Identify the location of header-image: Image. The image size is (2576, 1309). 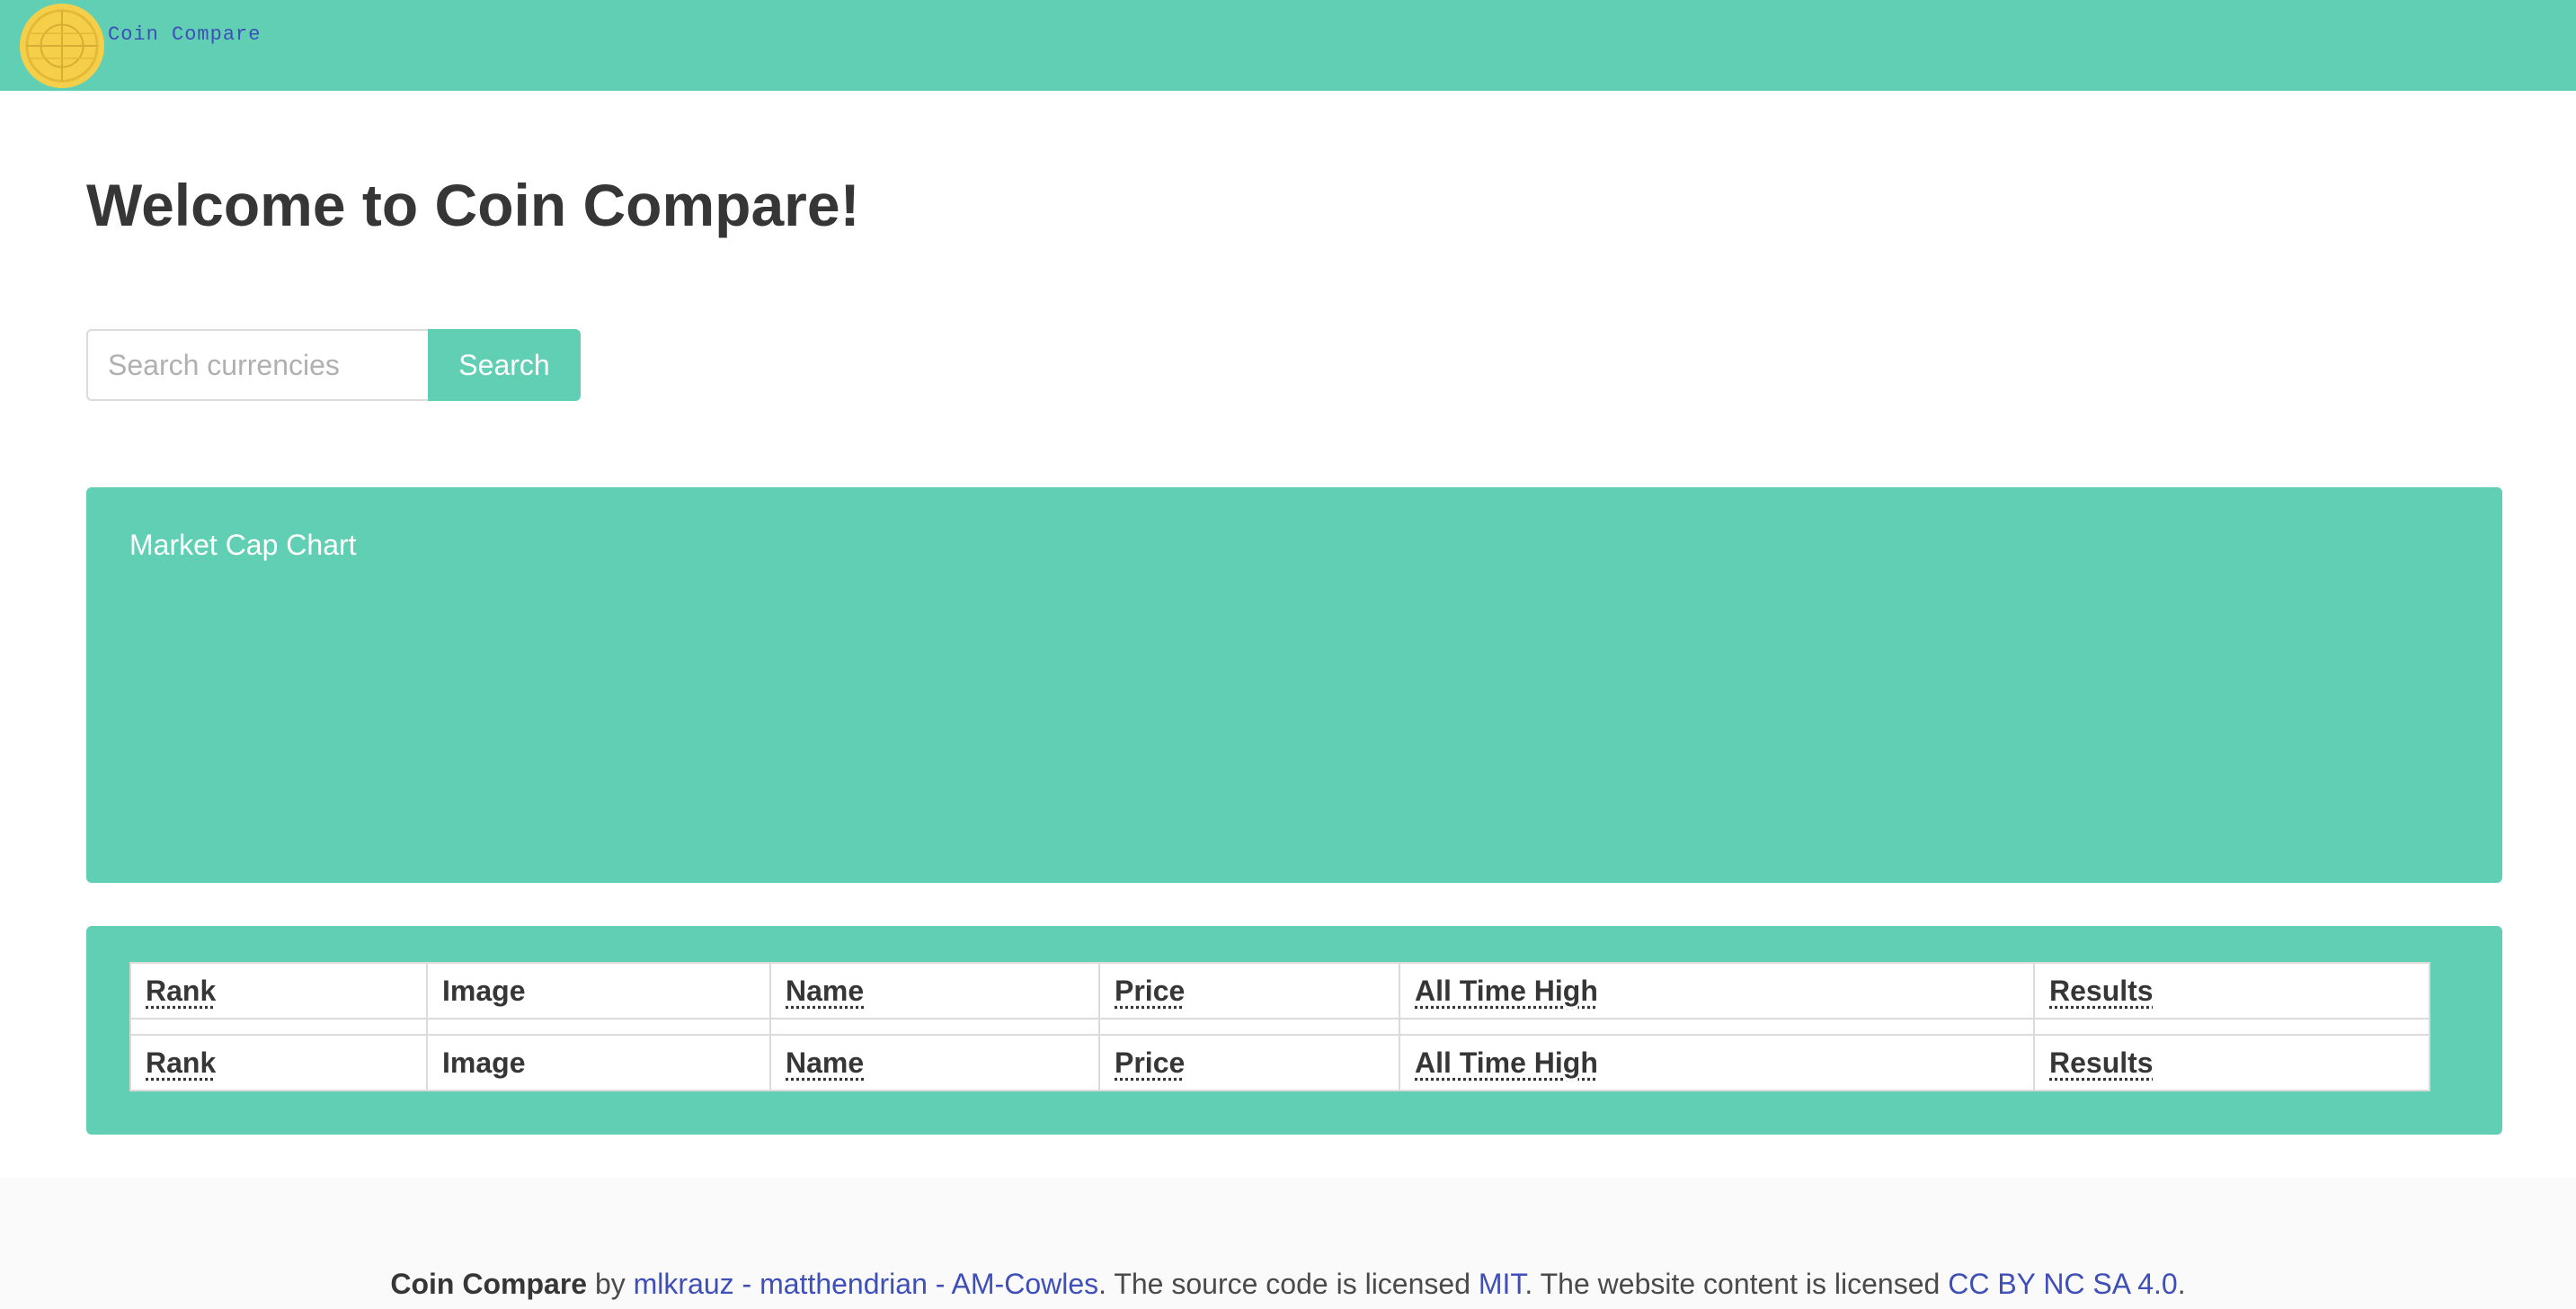
(598, 991).